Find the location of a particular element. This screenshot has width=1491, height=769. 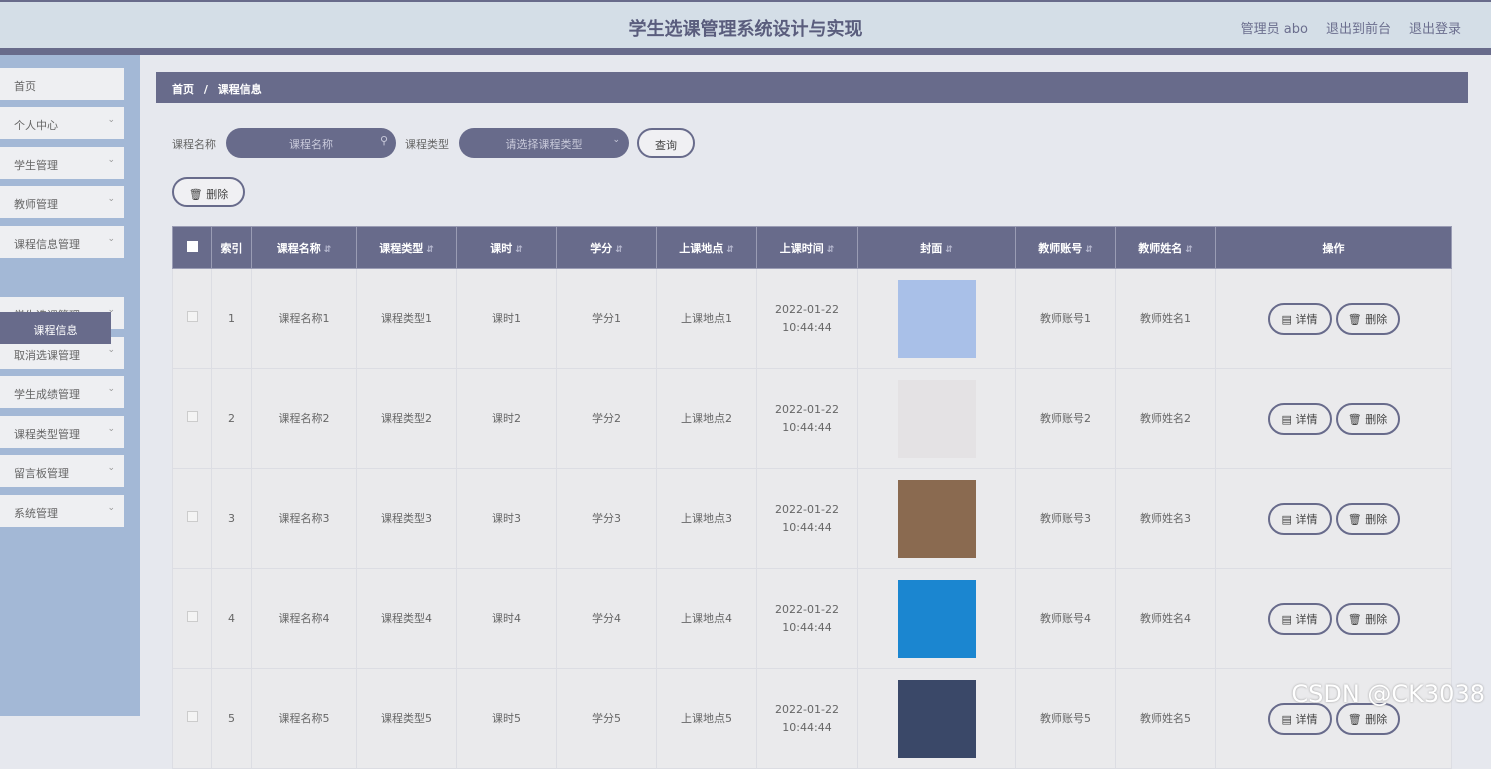

sidebar-item-label: 课程类型管理 is located at coordinates (47, 434).